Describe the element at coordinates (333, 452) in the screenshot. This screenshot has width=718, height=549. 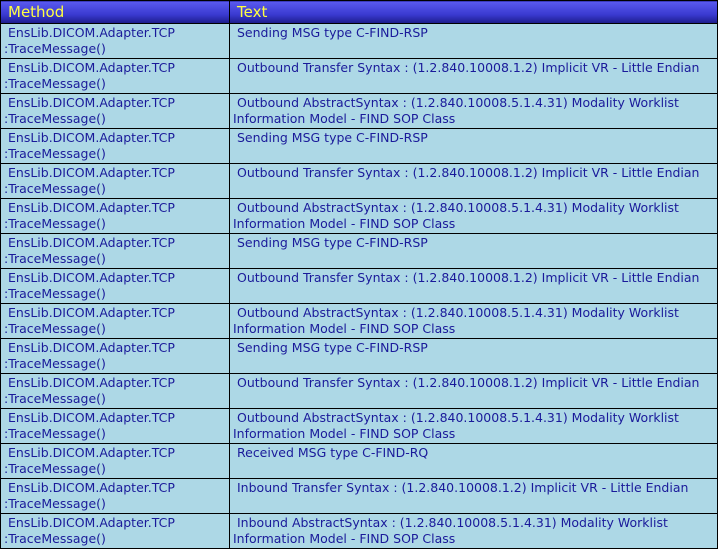
I see `text-line: Received MSG type C-FIND-RQ` at that location.